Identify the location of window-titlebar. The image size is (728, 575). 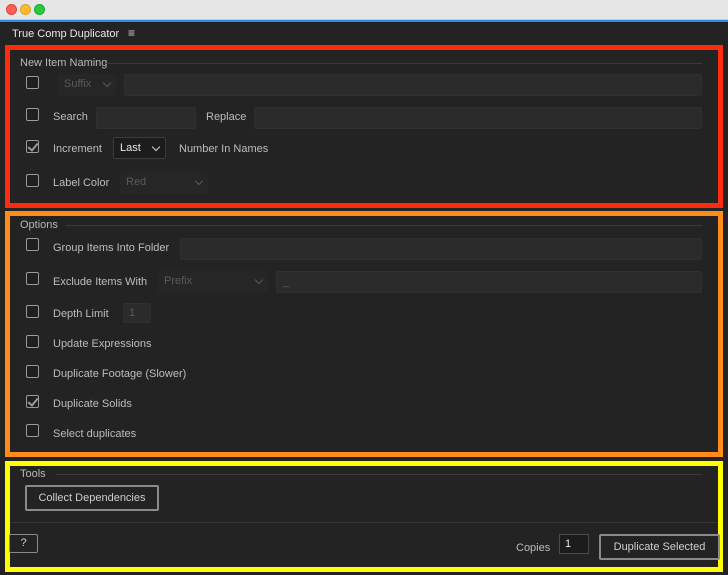
(364, 10).